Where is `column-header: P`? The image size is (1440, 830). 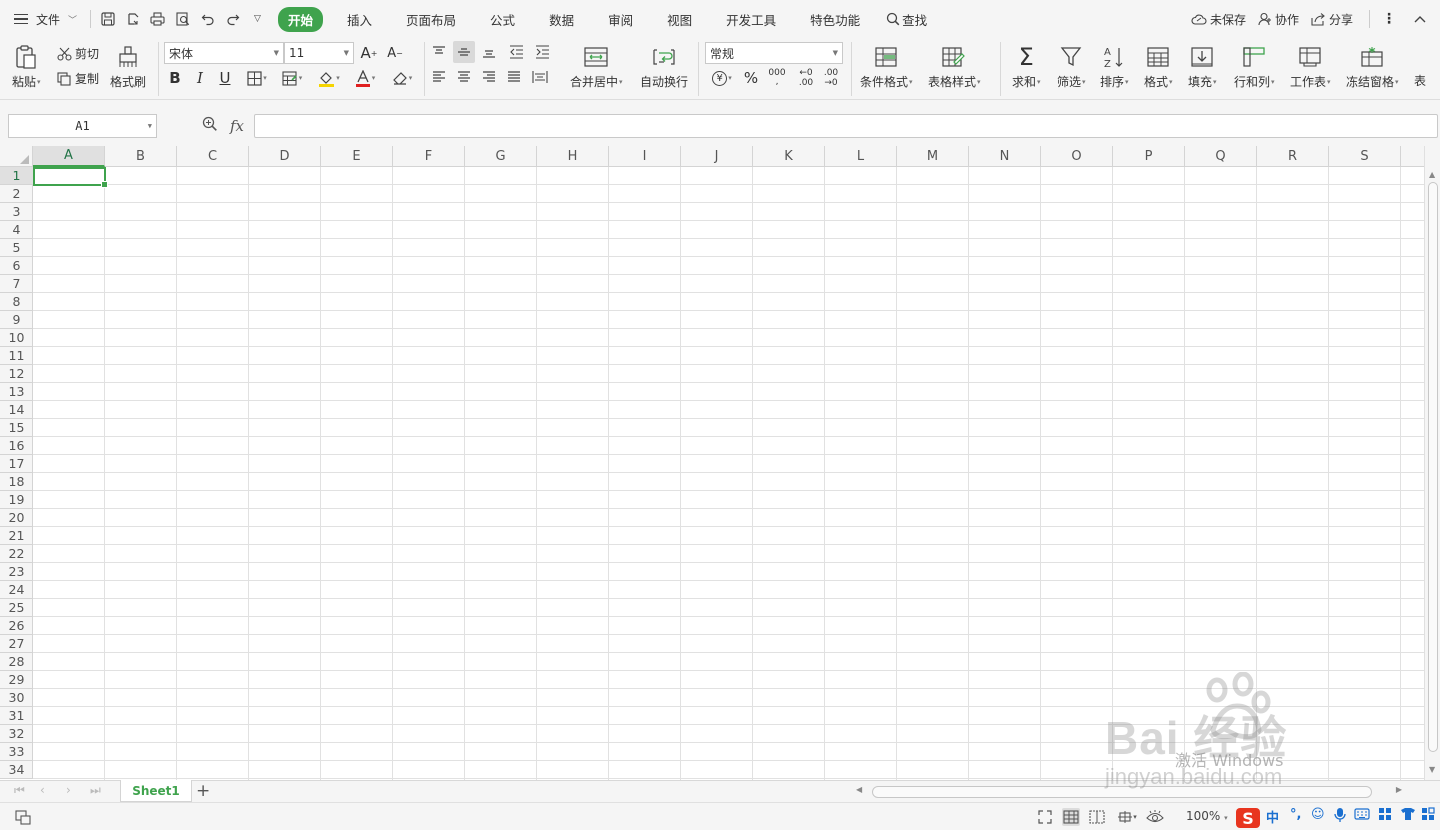
column-header: P is located at coordinates (1149, 156).